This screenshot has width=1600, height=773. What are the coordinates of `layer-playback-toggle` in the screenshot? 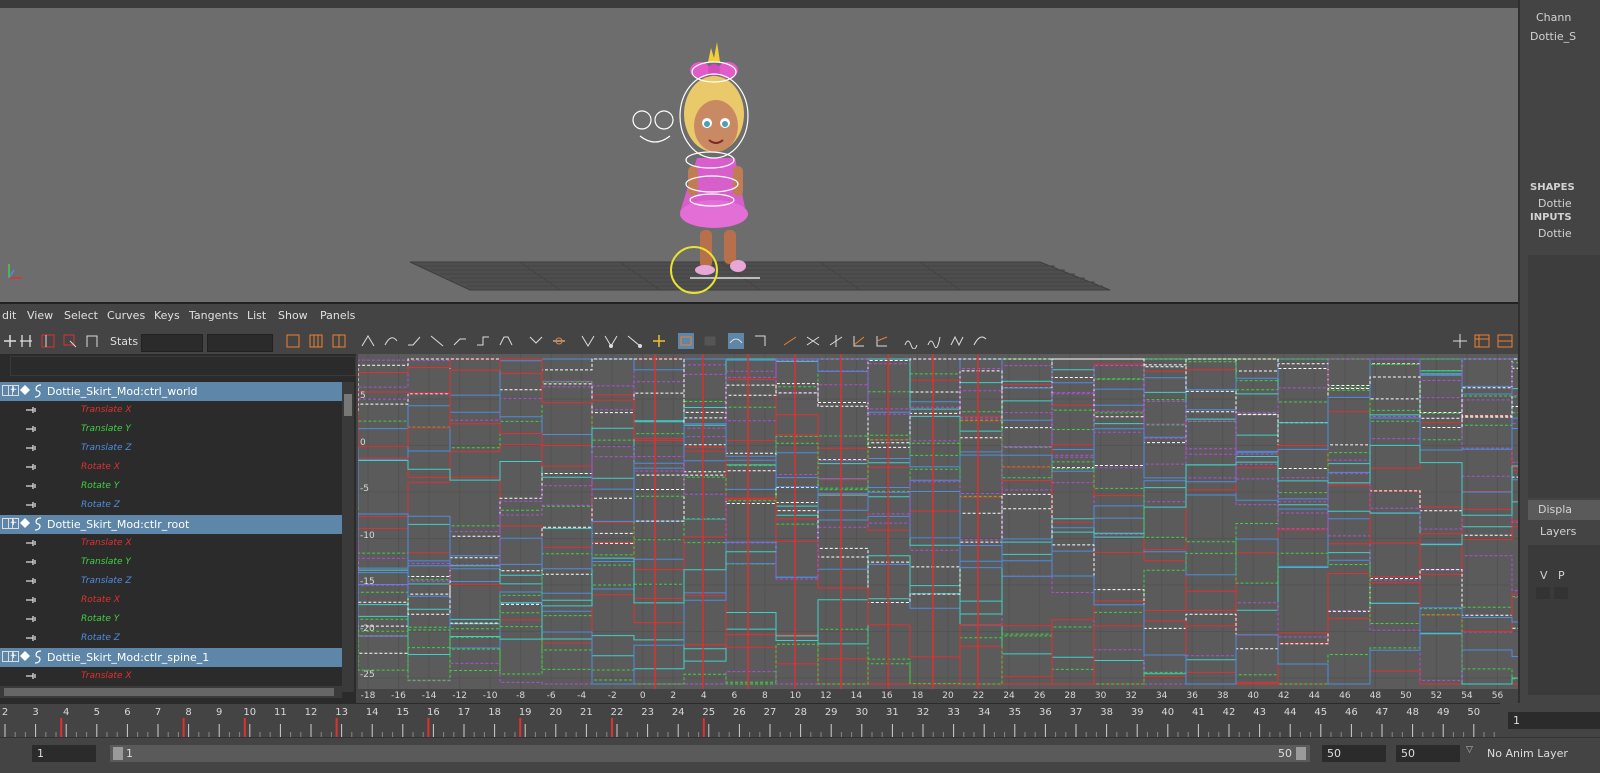 It's located at (1561, 593).